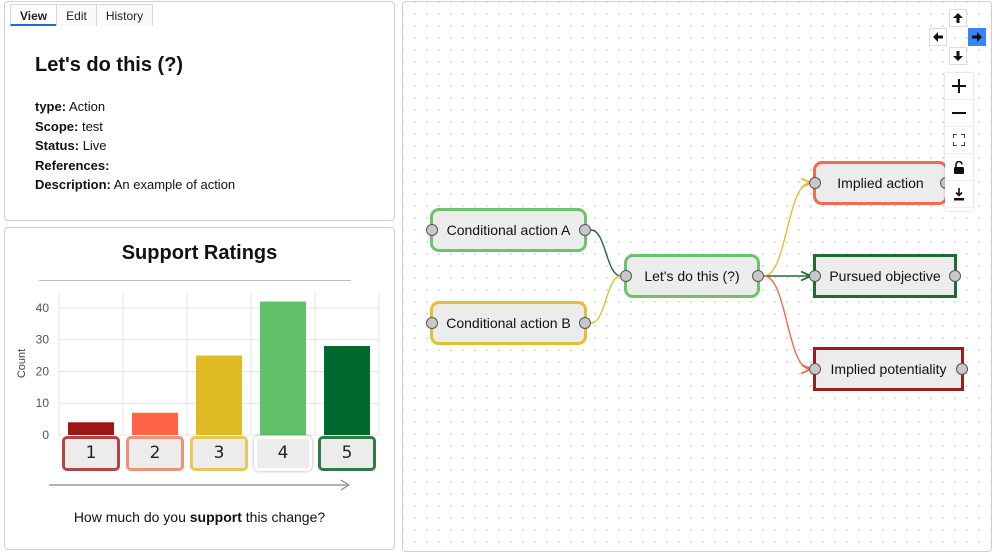 The image size is (996, 556). I want to click on pan-right-button, so click(977, 37).